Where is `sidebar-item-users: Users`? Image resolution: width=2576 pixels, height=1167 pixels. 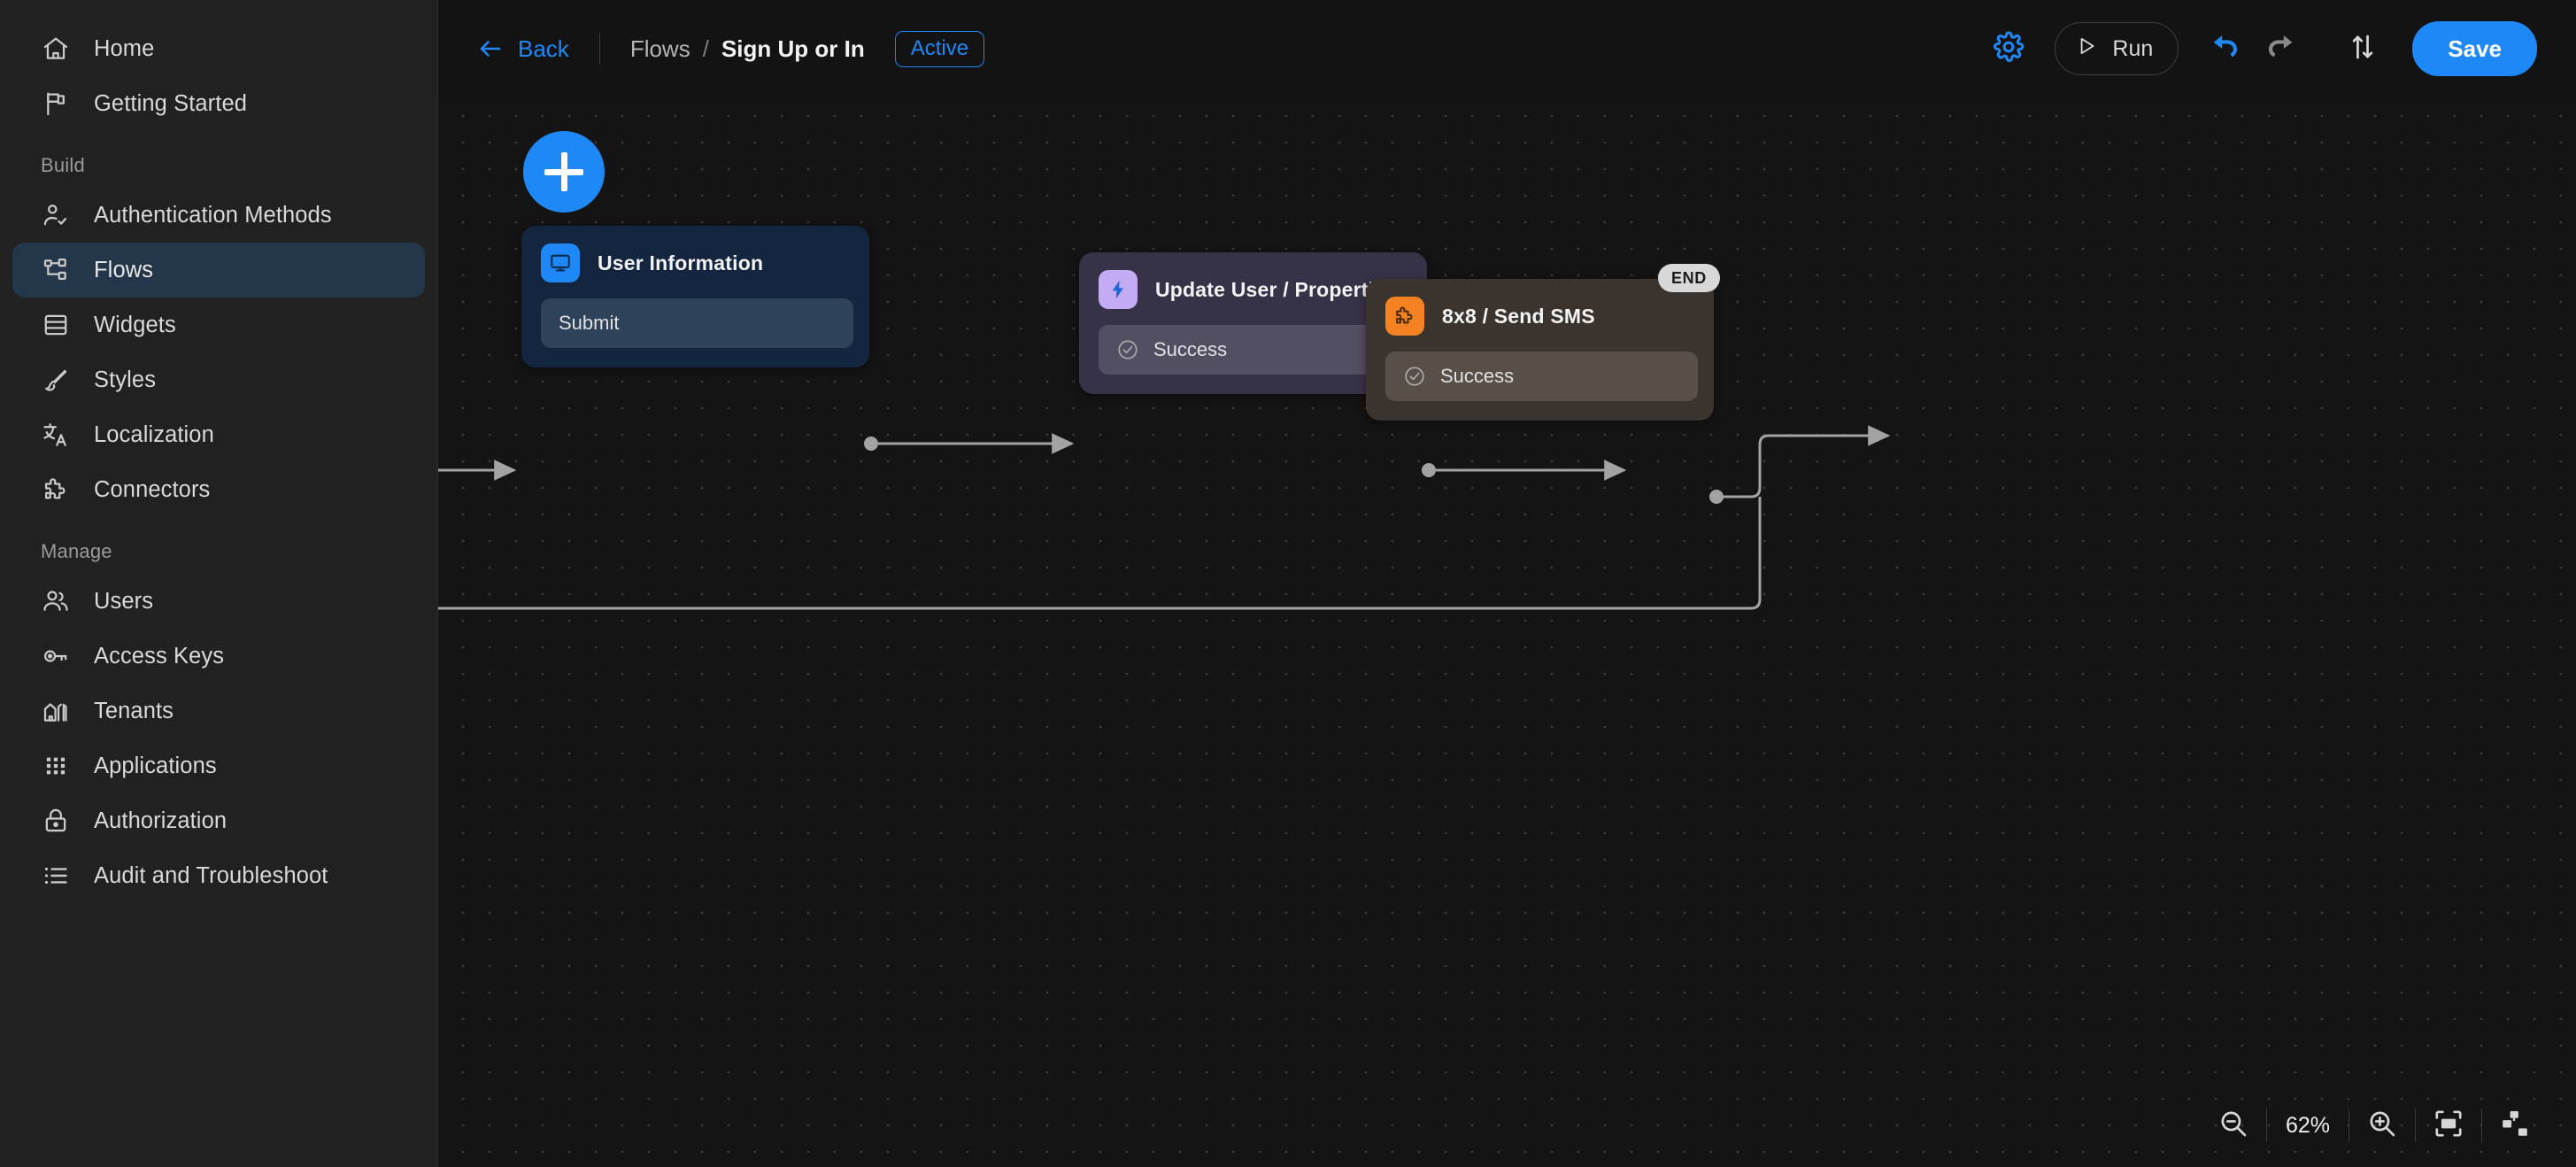 sidebar-item-users: Users is located at coordinates (218, 601).